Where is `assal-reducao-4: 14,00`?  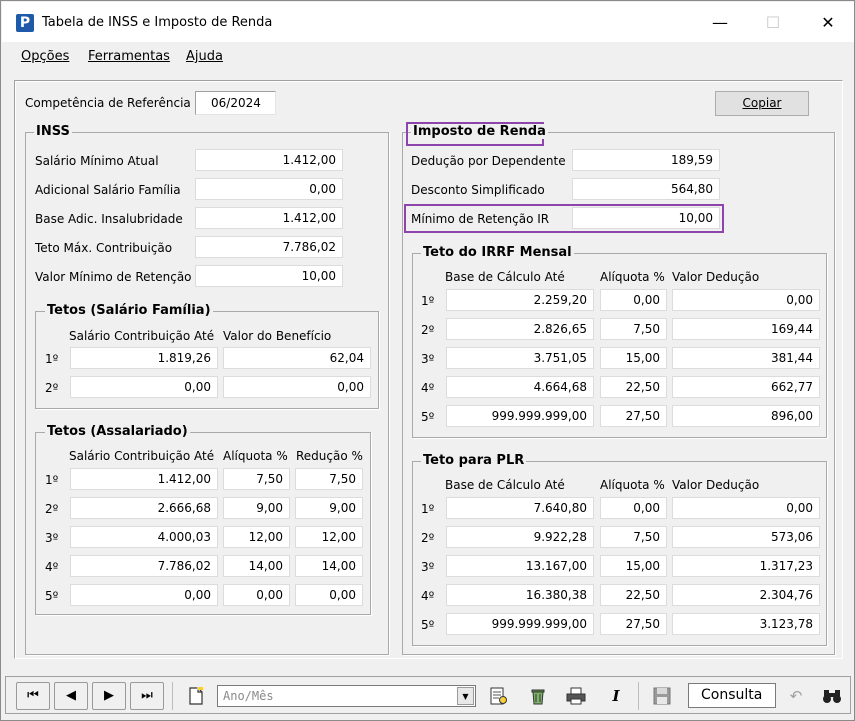 assal-reducao-4: 14,00 is located at coordinates (329, 566).